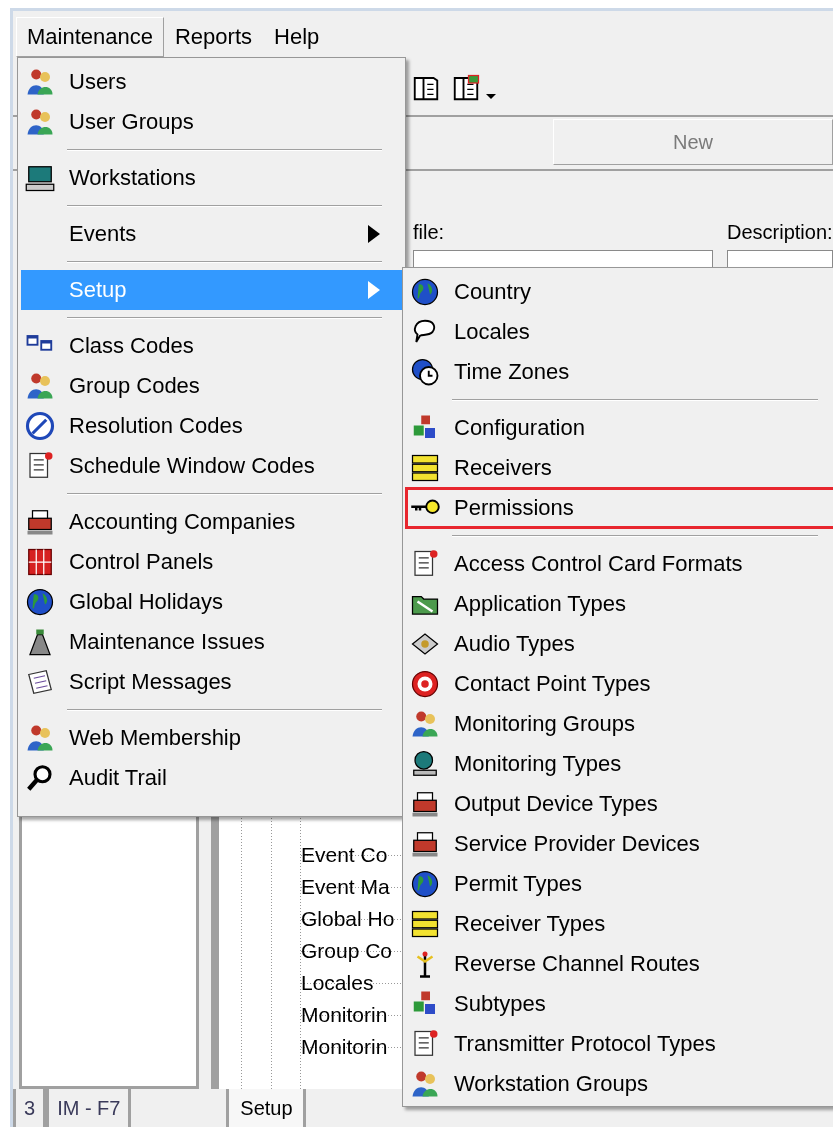 This screenshot has width=833, height=1127. What do you see at coordinates (40, 562) in the screenshot?
I see `panel-icon` at bounding box center [40, 562].